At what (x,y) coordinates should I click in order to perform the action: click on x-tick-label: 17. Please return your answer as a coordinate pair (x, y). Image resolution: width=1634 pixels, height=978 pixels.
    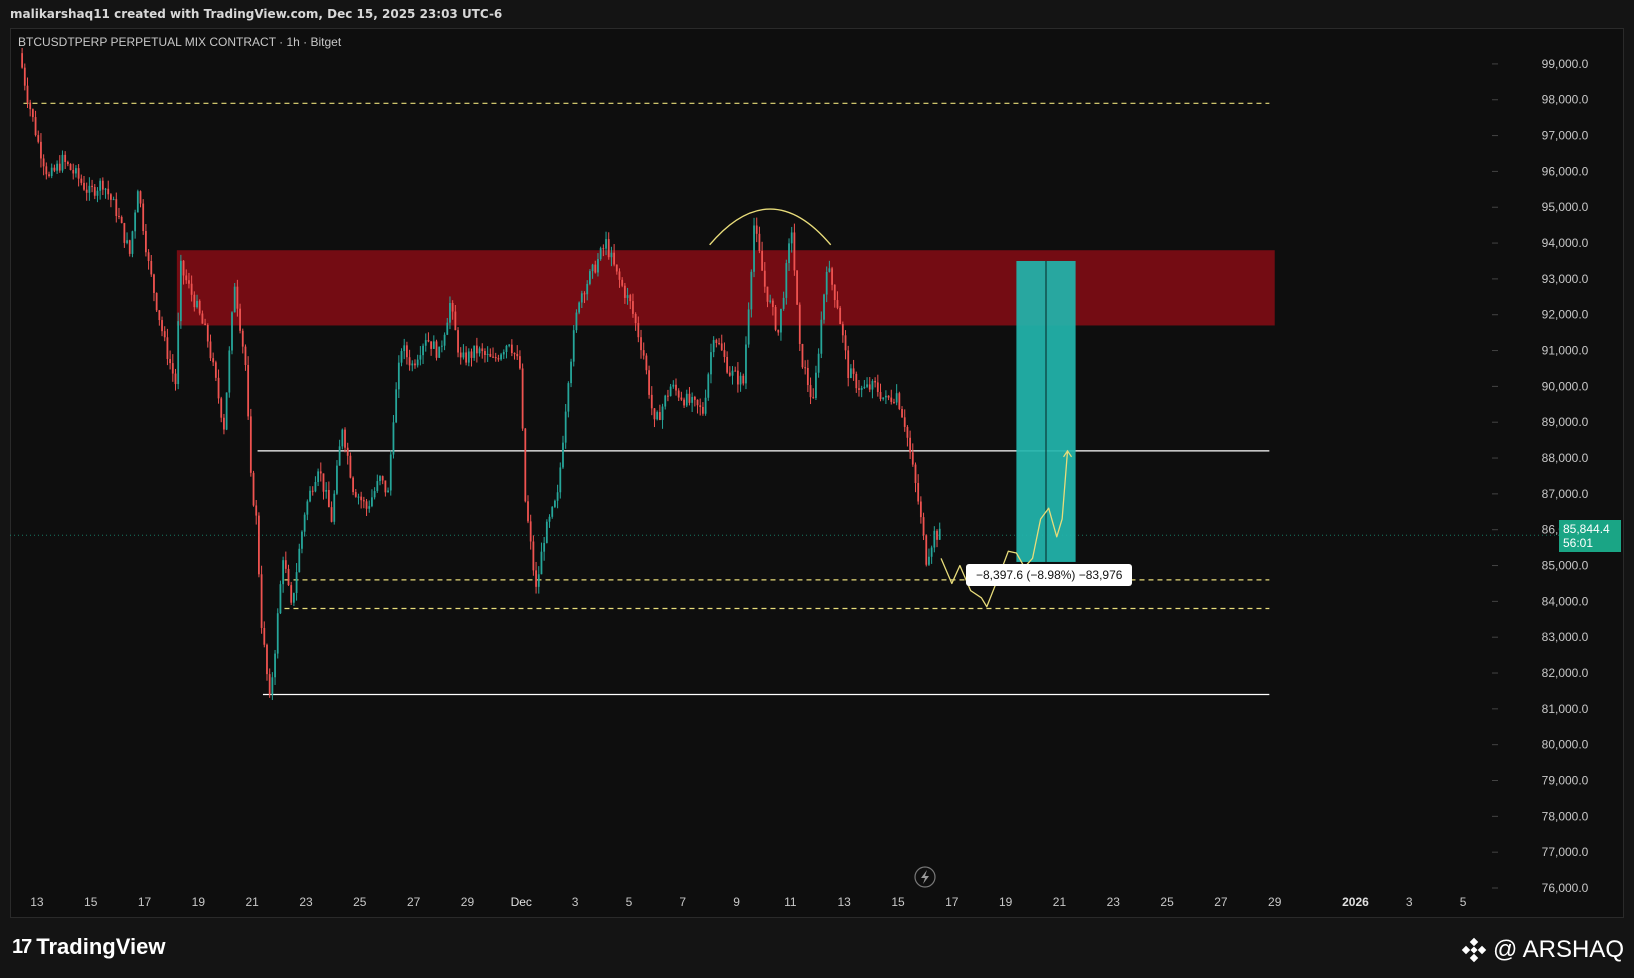
    Looking at the image, I should click on (952, 902).